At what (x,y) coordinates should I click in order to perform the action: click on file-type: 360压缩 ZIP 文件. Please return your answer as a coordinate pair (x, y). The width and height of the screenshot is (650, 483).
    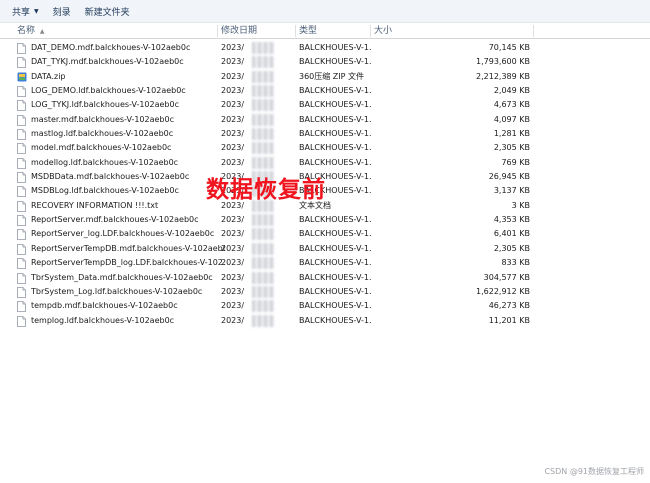
    Looking at the image, I should click on (332, 76).